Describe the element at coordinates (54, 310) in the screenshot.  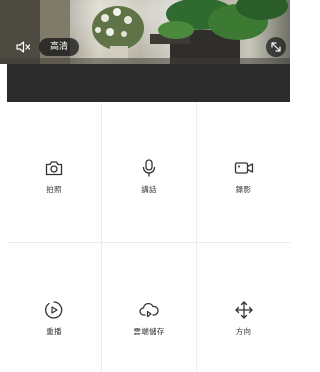
I see `playback-icon` at that location.